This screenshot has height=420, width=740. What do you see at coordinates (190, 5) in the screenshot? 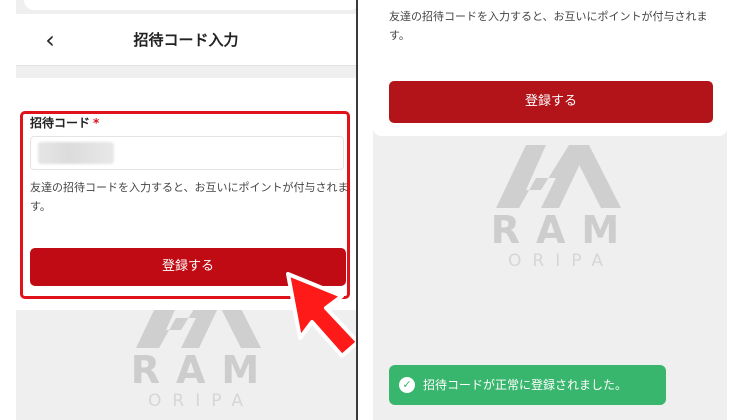
I see `previous-card-edge` at bounding box center [190, 5].